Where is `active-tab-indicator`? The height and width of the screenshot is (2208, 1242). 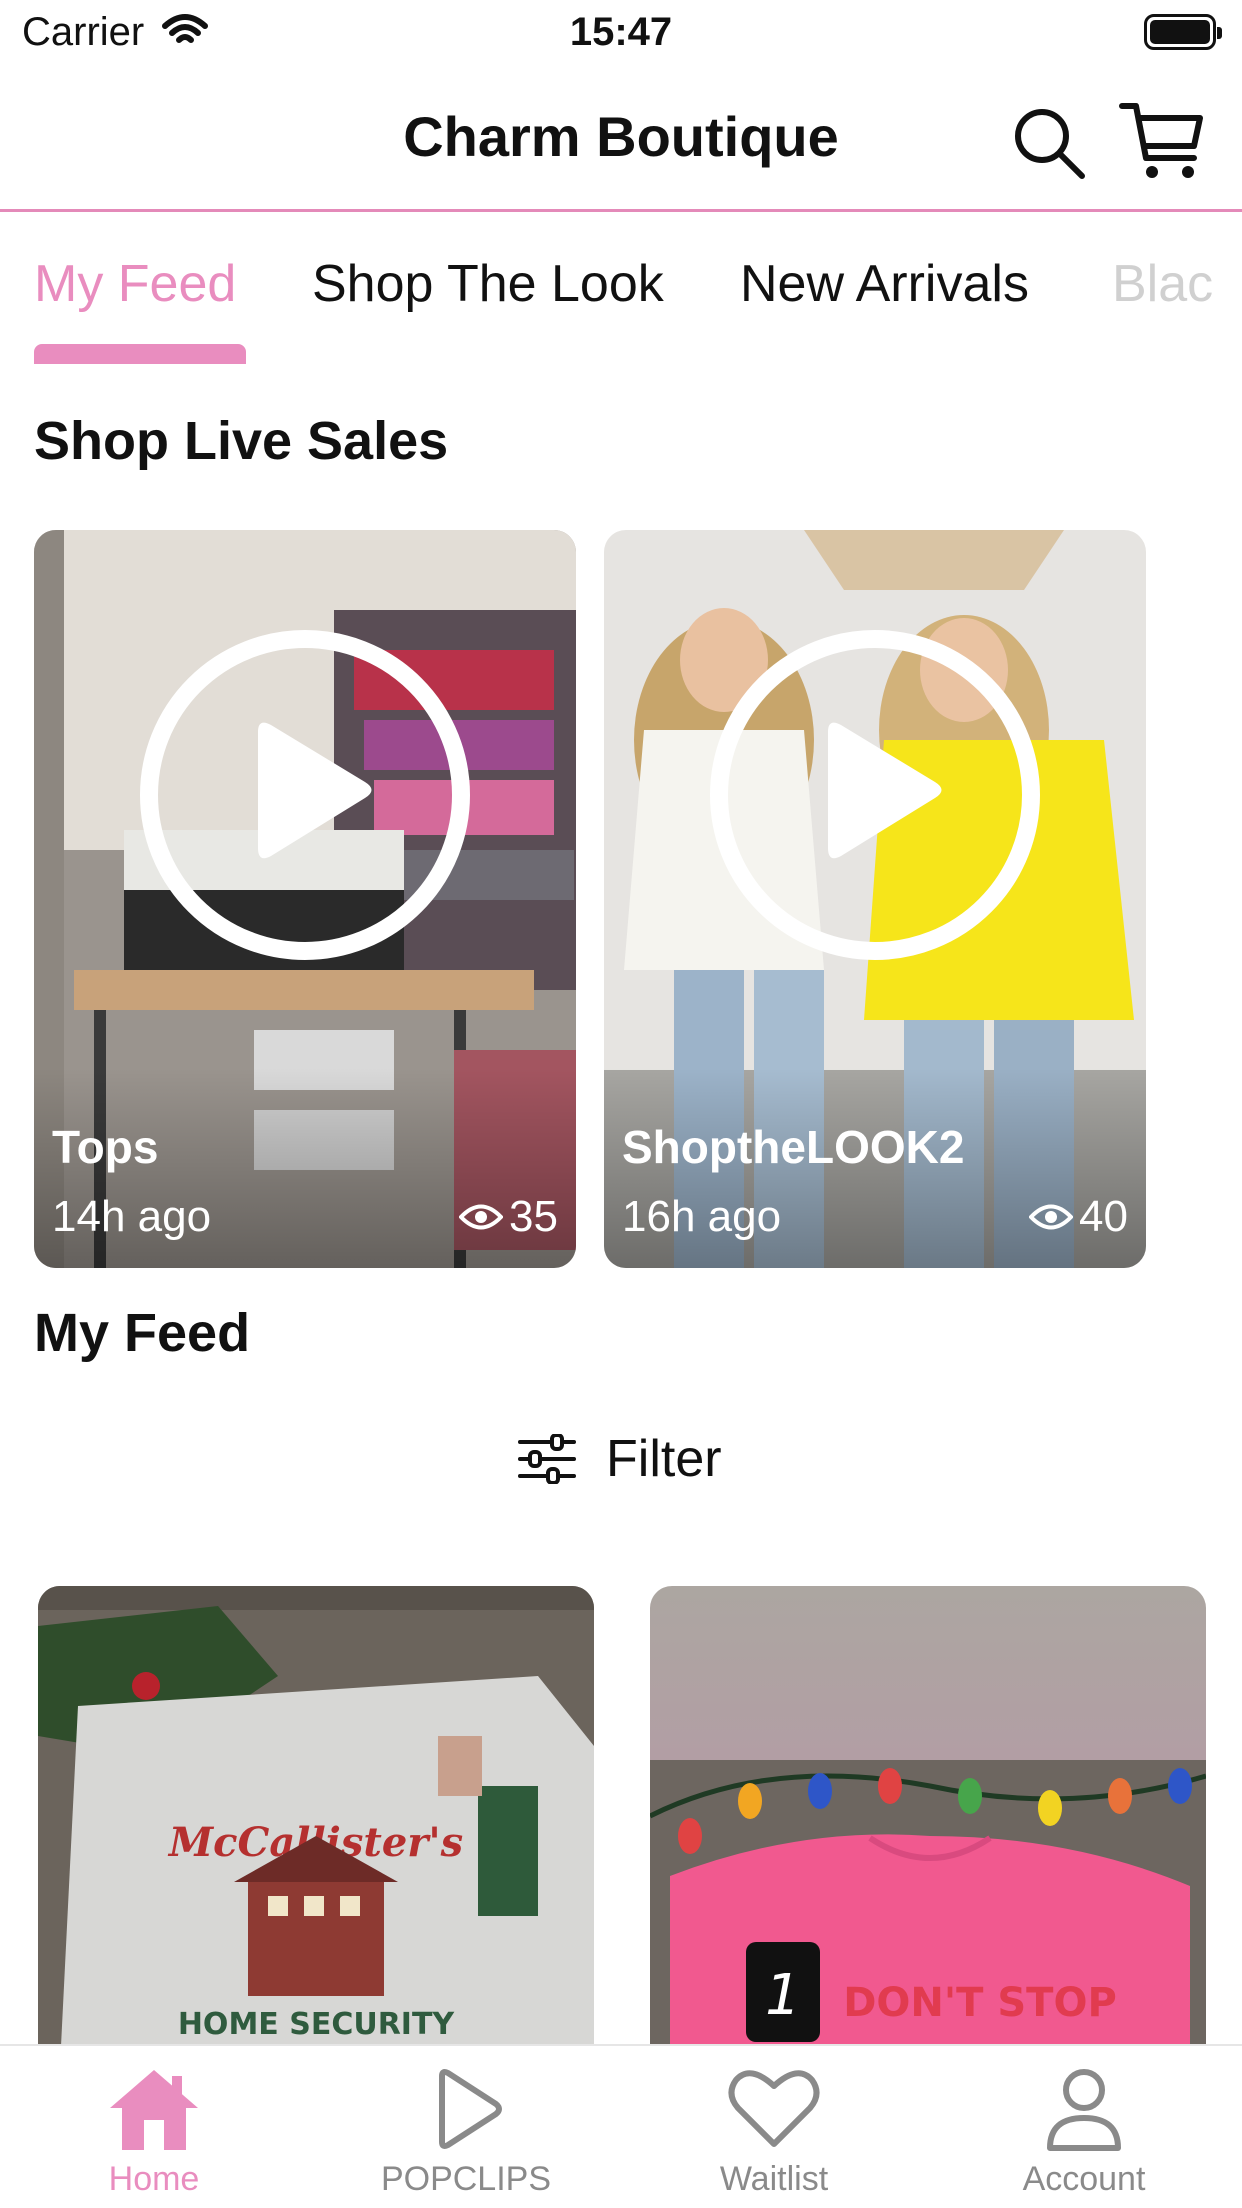 active-tab-indicator is located at coordinates (140, 354).